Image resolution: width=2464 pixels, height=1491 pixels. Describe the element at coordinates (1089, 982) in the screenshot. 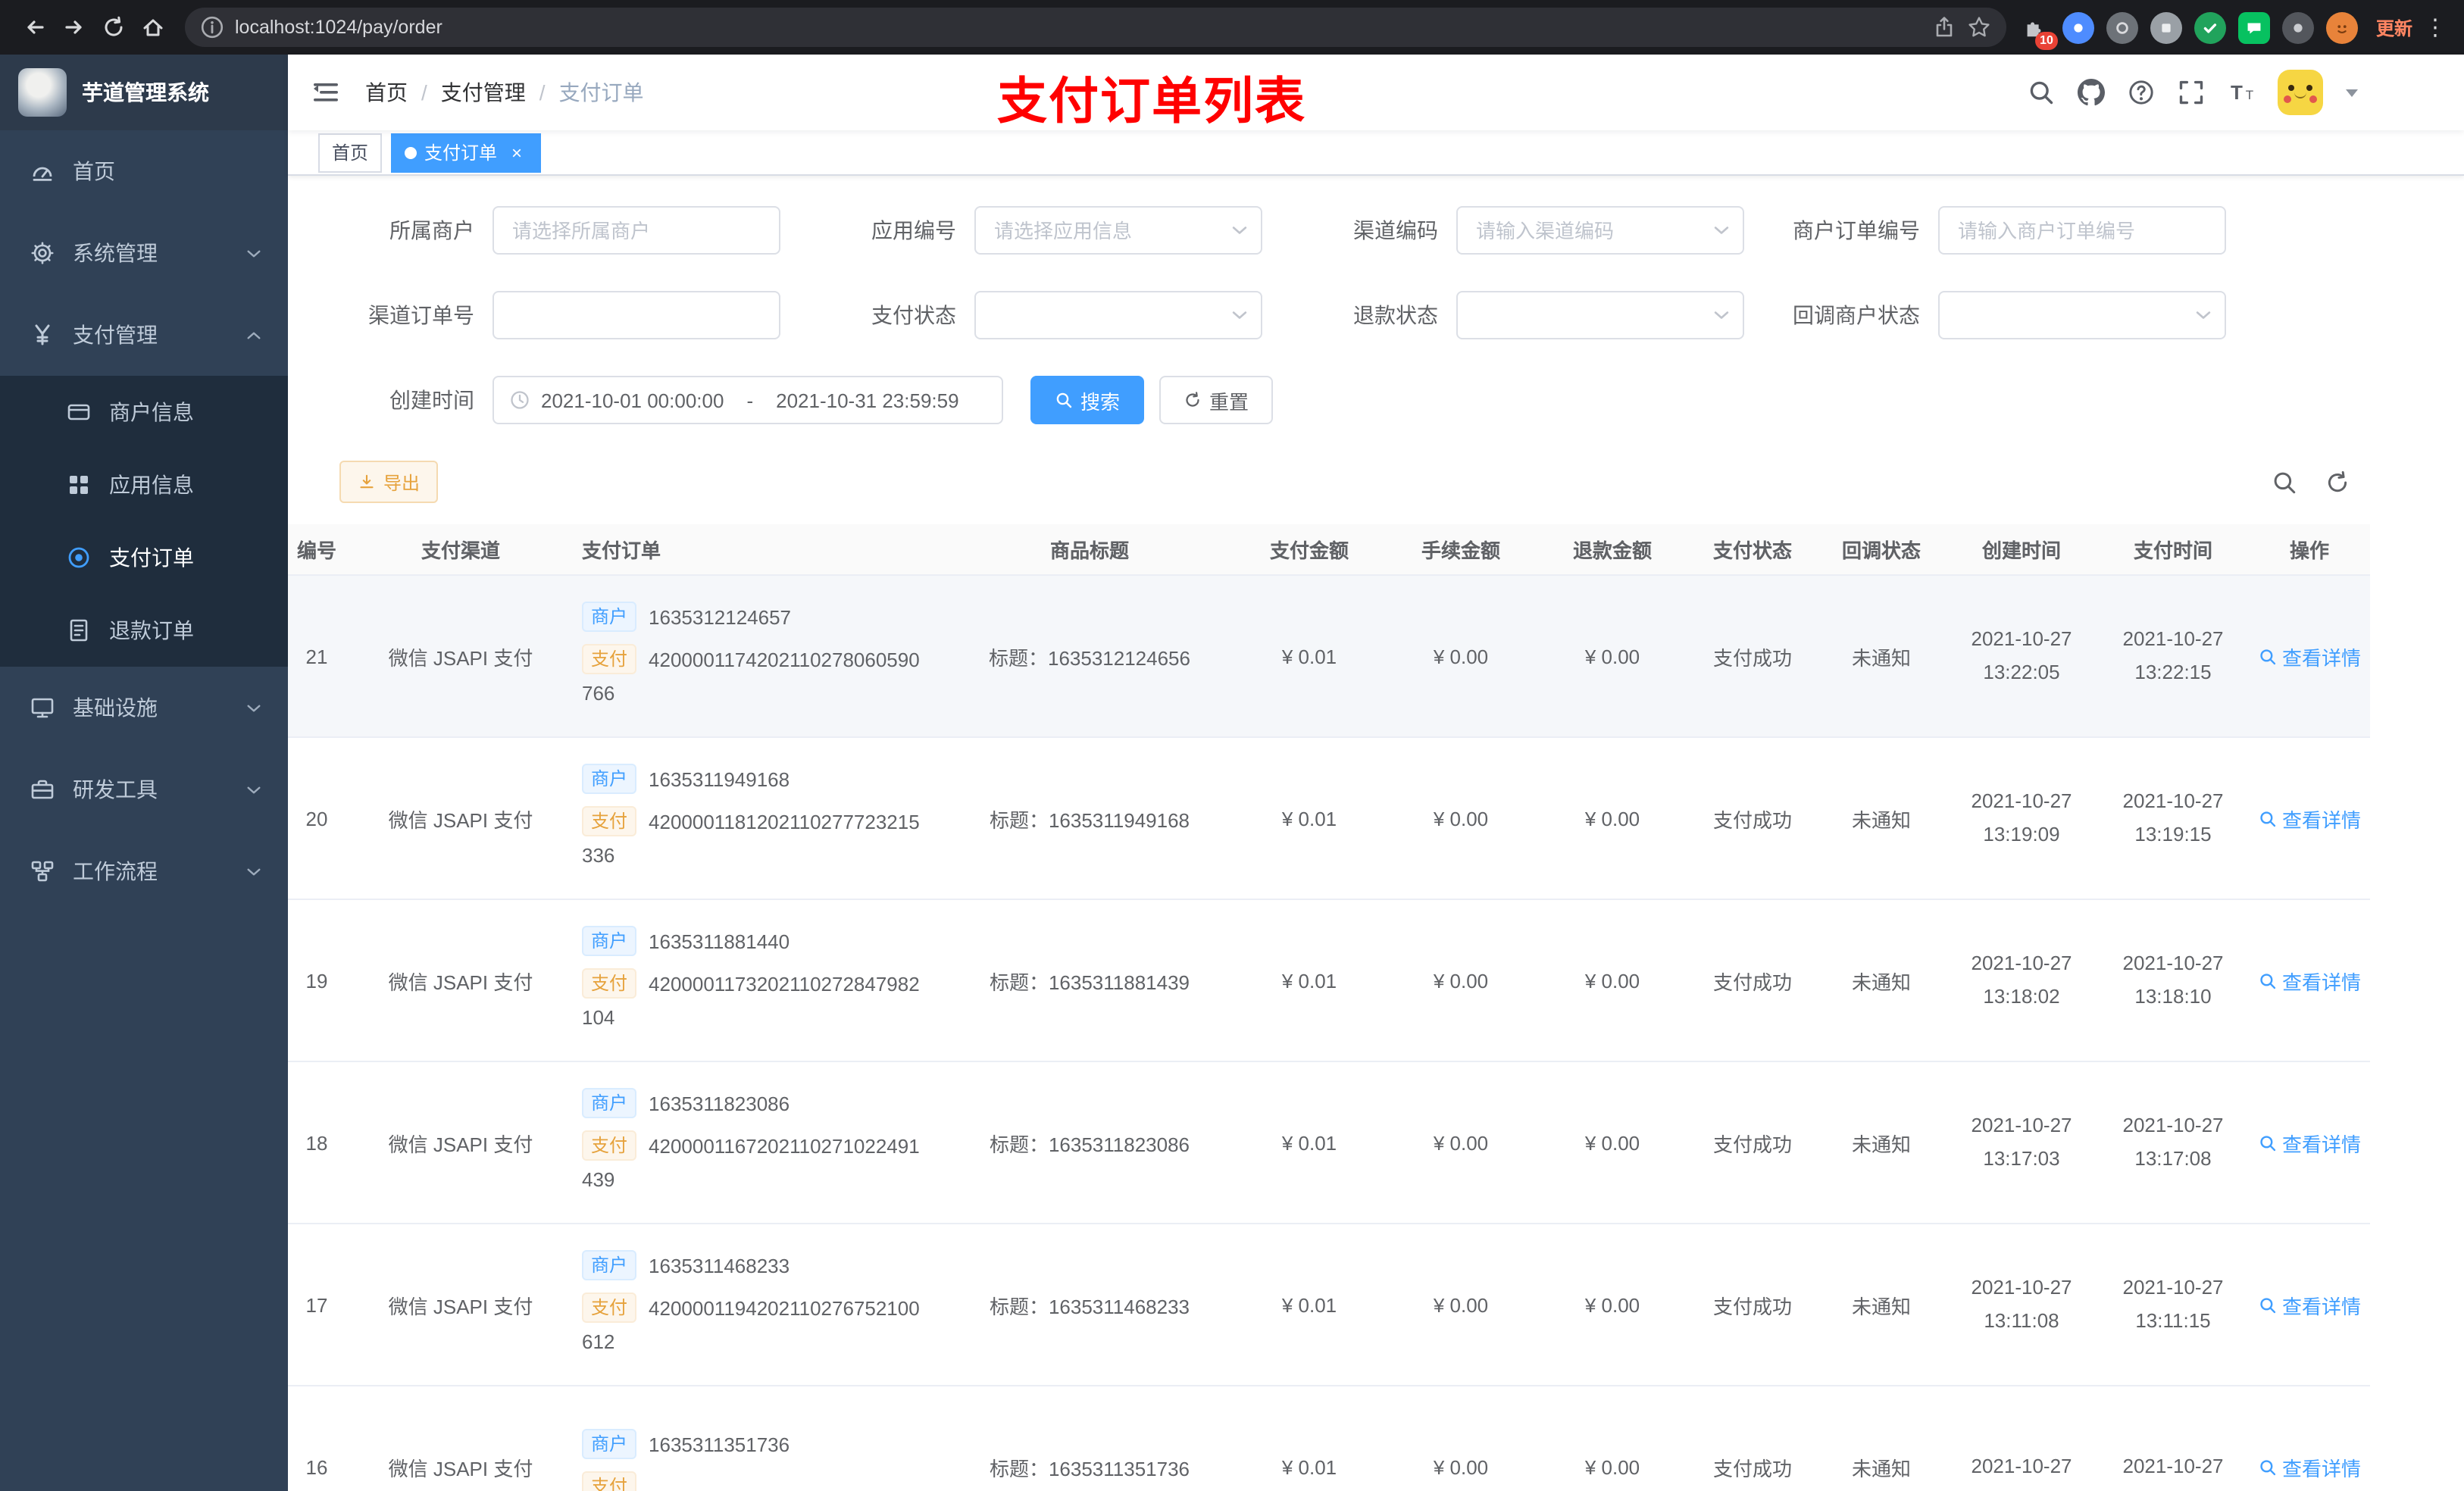

I see `goods-title: 标题：1635311881439` at that location.